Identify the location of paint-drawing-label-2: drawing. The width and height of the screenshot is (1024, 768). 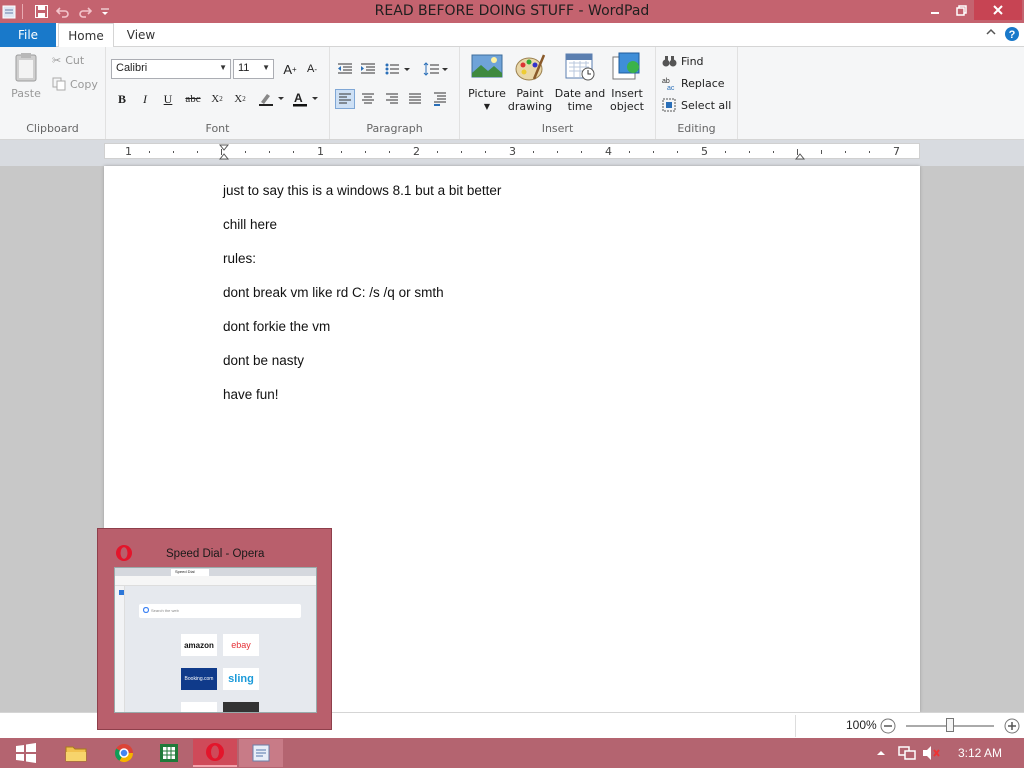
(530, 106).